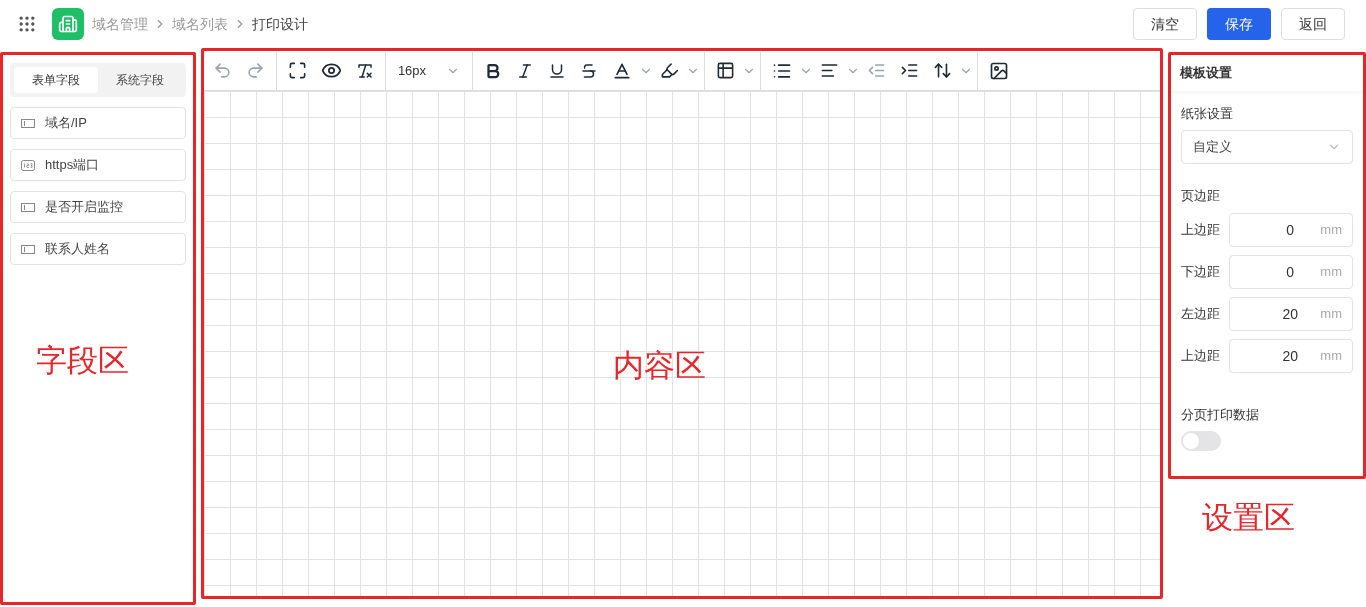  What do you see at coordinates (98, 207) in the screenshot?
I see `field-item: 是否开启监控` at bounding box center [98, 207].